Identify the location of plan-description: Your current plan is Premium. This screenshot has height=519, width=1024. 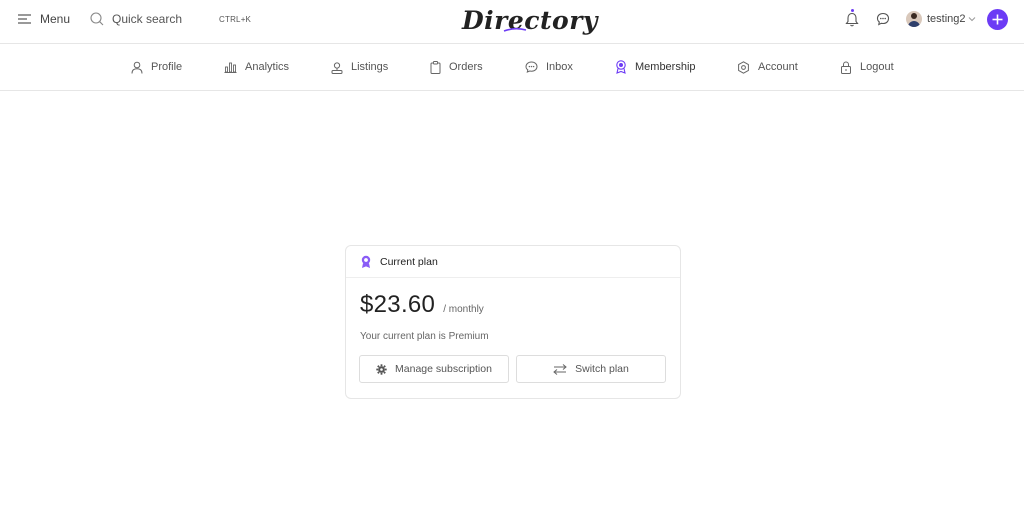
(424, 336).